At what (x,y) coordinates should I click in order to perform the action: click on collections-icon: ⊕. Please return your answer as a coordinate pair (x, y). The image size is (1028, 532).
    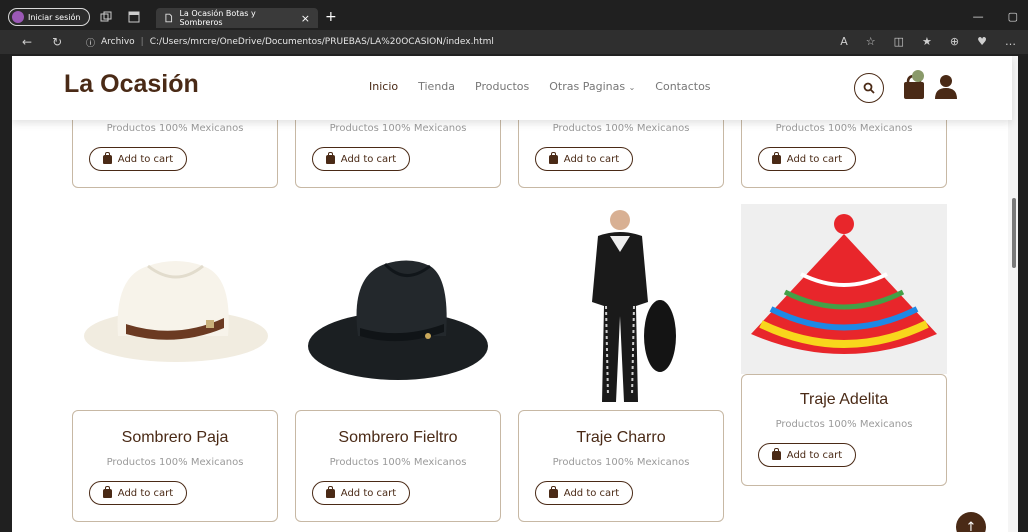
    Looking at the image, I should click on (954, 41).